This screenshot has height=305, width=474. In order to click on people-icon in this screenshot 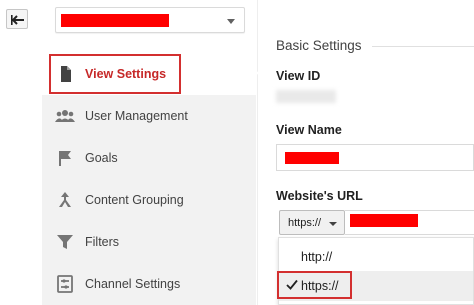, I will do `click(65, 116)`.